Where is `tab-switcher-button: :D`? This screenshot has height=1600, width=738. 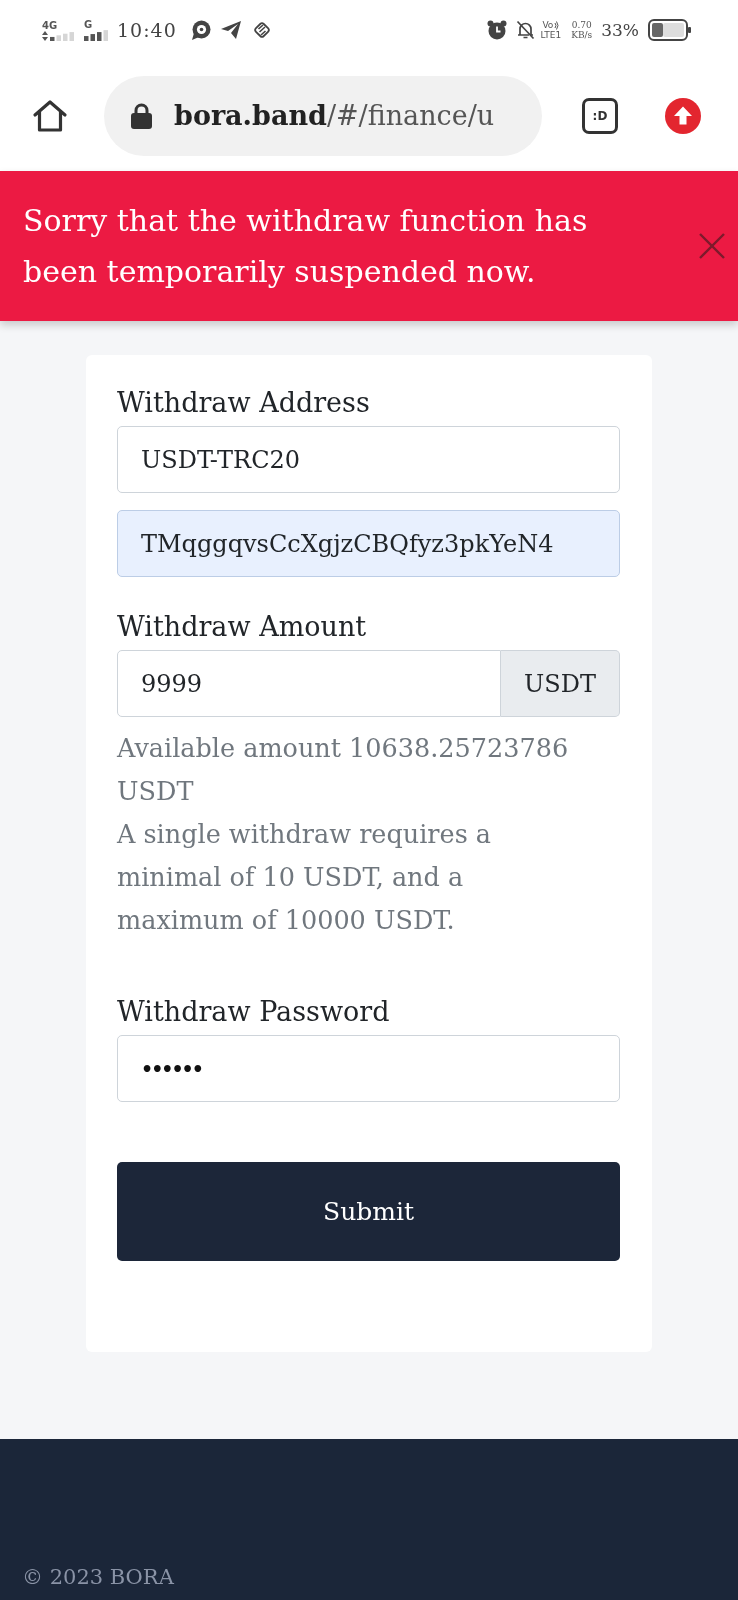 tab-switcher-button: :D is located at coordinates (600, 115).